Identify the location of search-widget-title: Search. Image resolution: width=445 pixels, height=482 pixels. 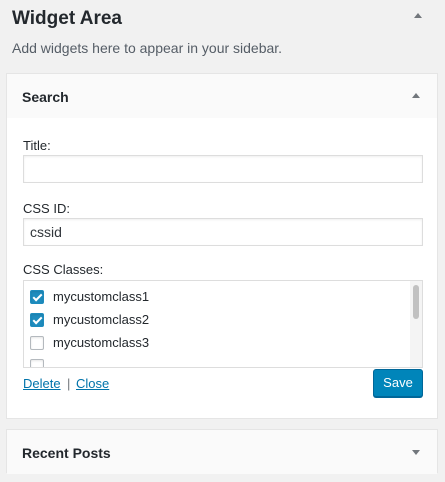
(45, 97).